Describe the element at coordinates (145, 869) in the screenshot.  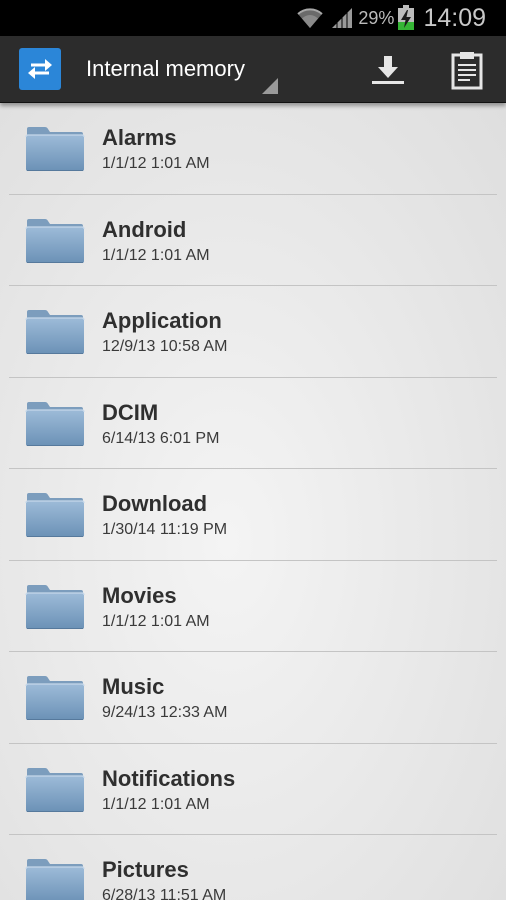
I see `file-name: Pictures` at that location.